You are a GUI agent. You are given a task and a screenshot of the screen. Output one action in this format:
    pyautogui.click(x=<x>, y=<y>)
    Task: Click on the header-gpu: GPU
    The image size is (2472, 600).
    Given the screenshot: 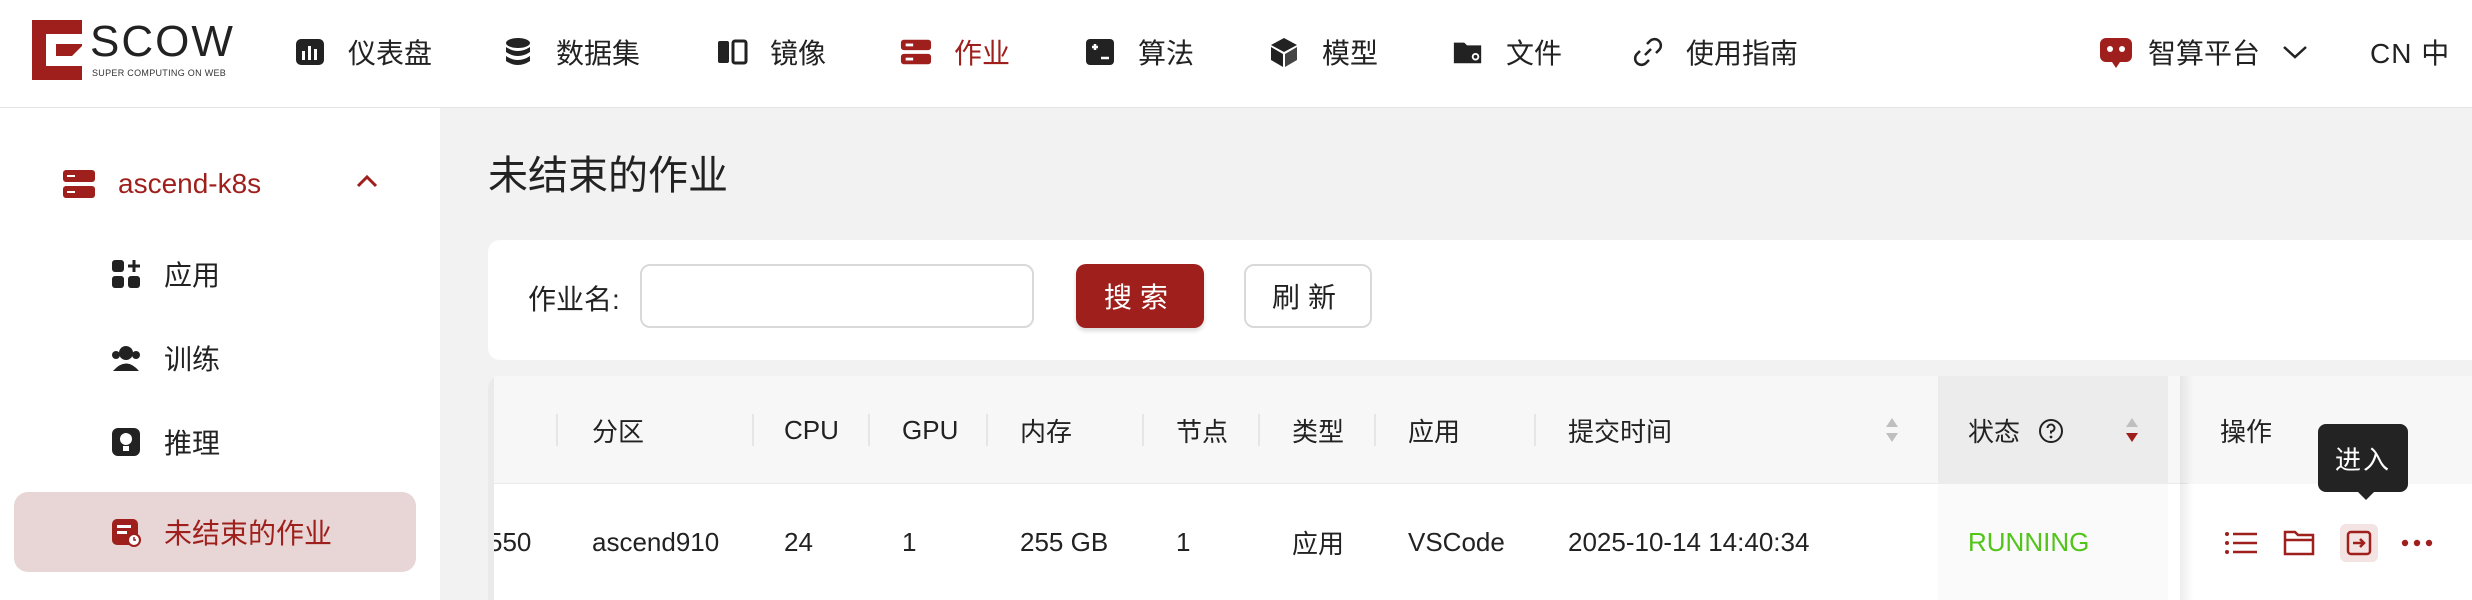 What is the action you would take?
    pyautogui.click(x=930, y=429)
    